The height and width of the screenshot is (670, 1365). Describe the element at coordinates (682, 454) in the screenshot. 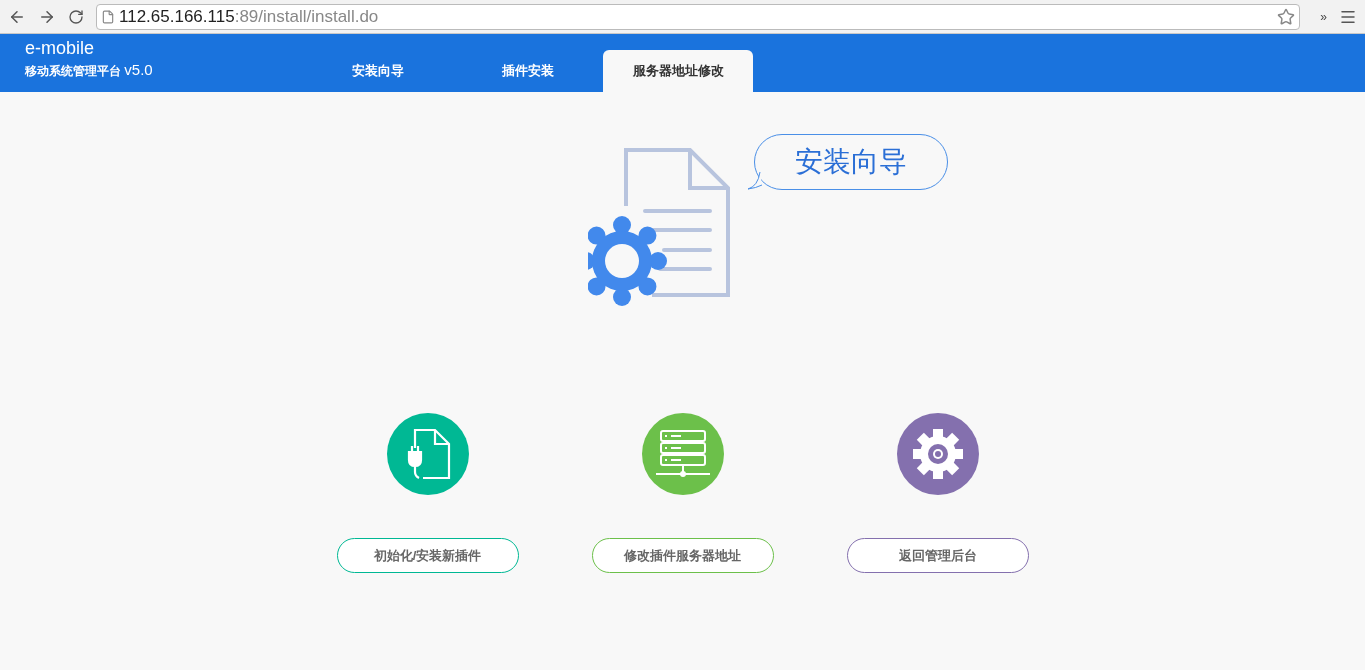

I see `server-icon` at that location.